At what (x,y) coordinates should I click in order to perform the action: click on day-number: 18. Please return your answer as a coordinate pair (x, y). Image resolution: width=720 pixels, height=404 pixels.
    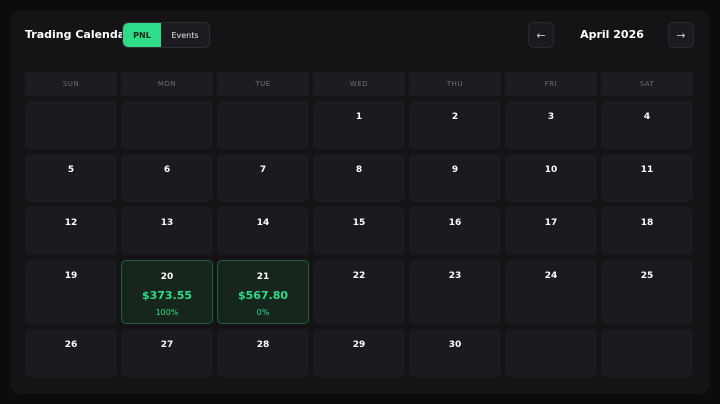
    Looking at the image, I should click on (647, 223).